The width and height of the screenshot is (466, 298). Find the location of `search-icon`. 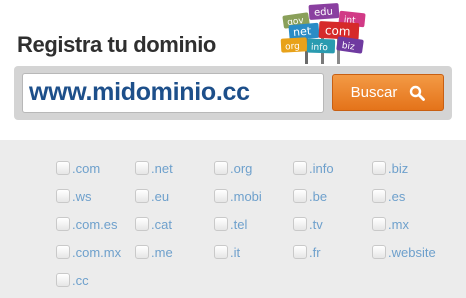

search-icon is located at coordinates (418, 93).